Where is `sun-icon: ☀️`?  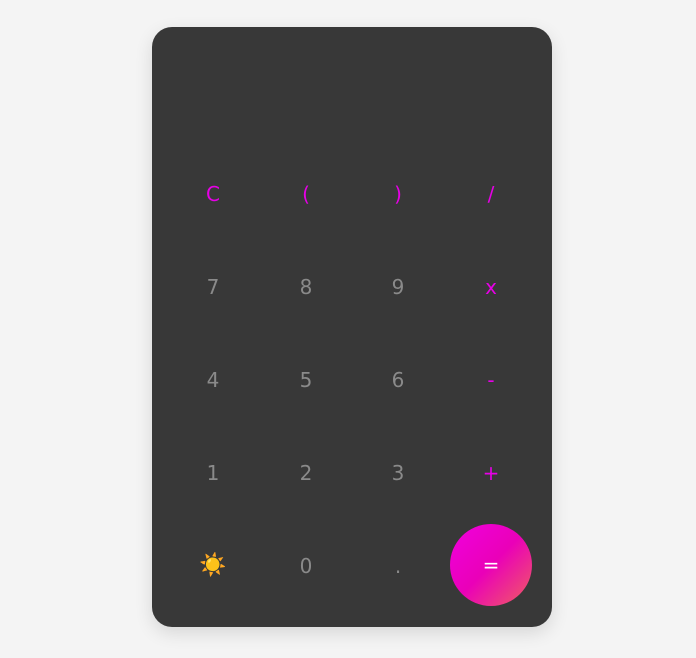 sun-icon: ☀️ is located at coordinates (213, 565).